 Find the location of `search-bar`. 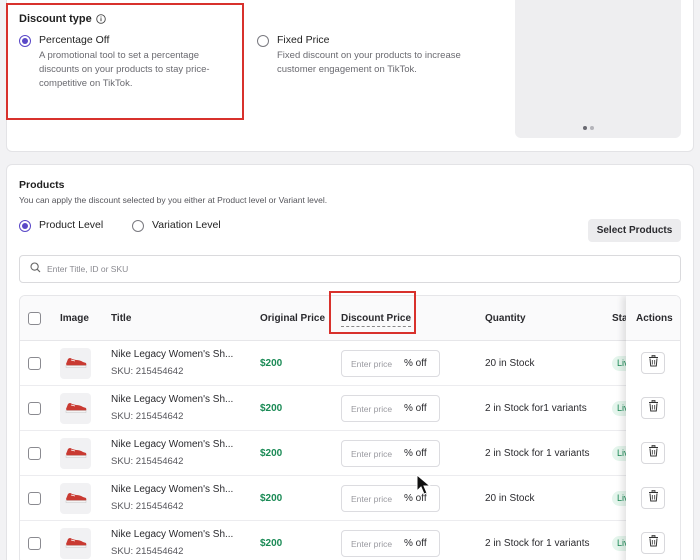

search-bar is located at coordinates (350, 269).